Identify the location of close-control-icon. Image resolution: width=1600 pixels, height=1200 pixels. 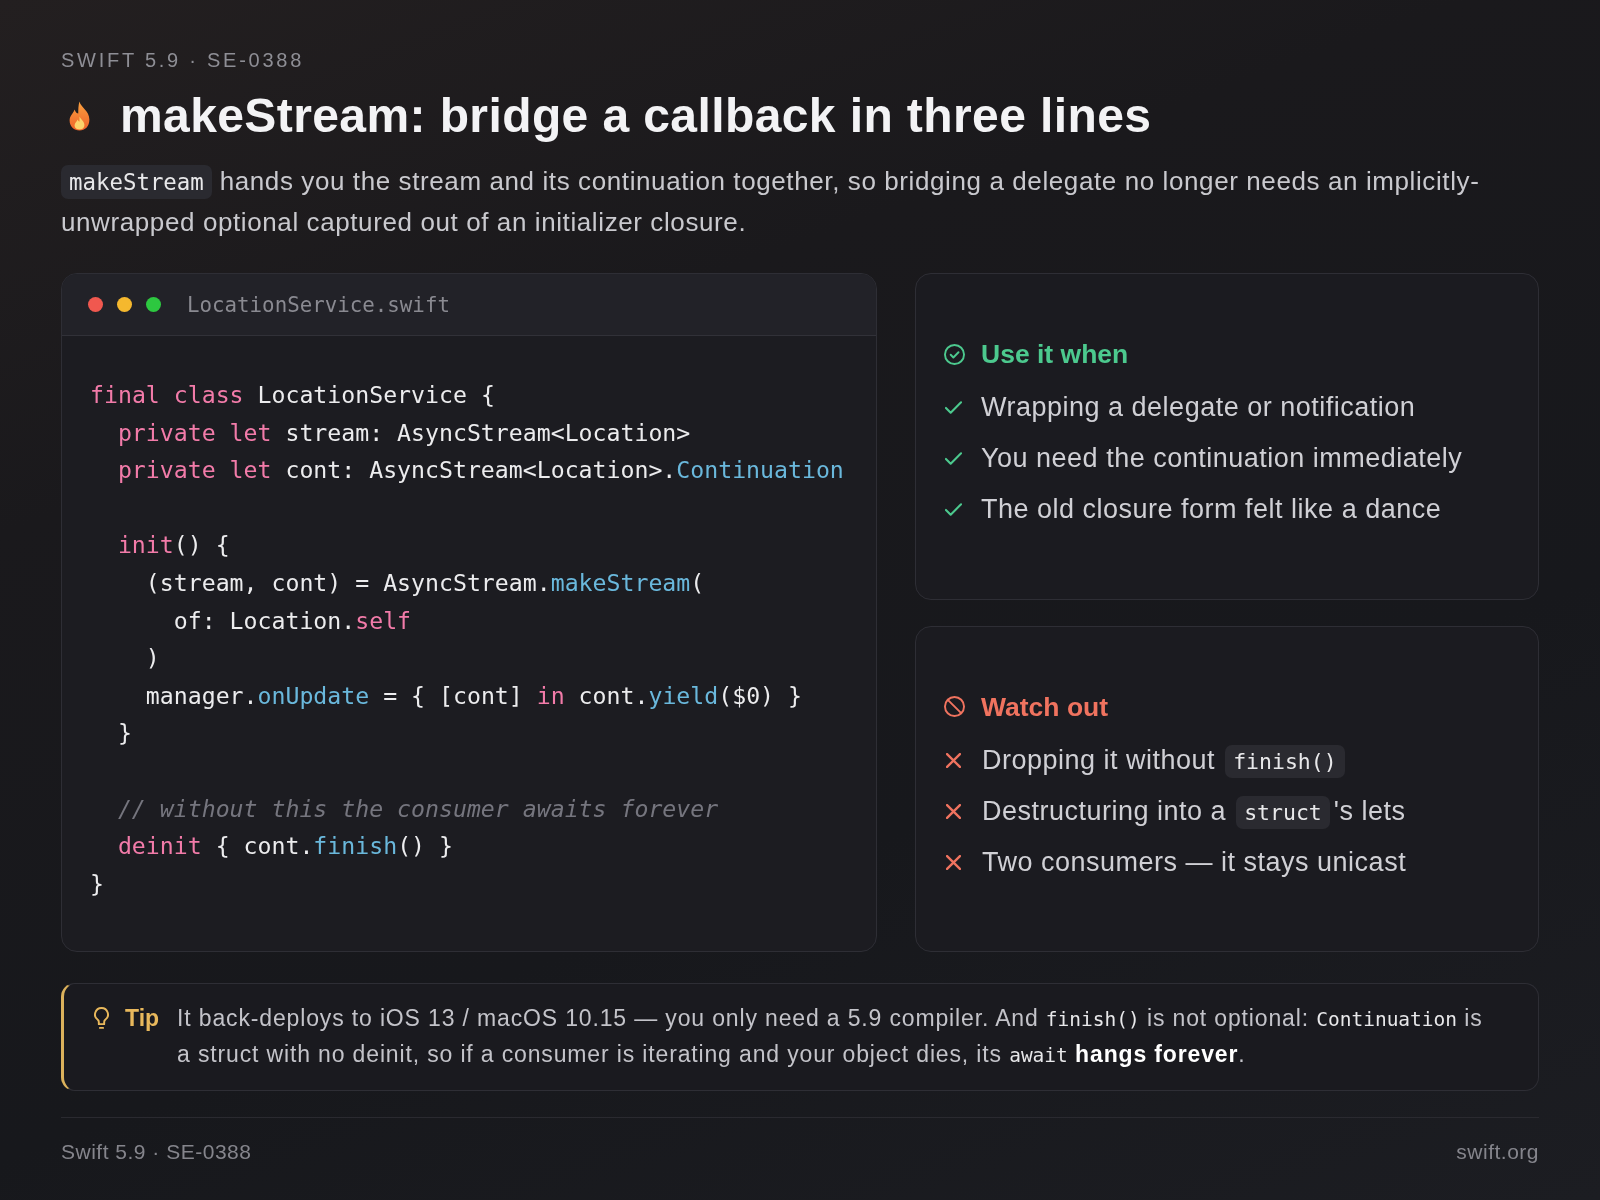
(95, 304).